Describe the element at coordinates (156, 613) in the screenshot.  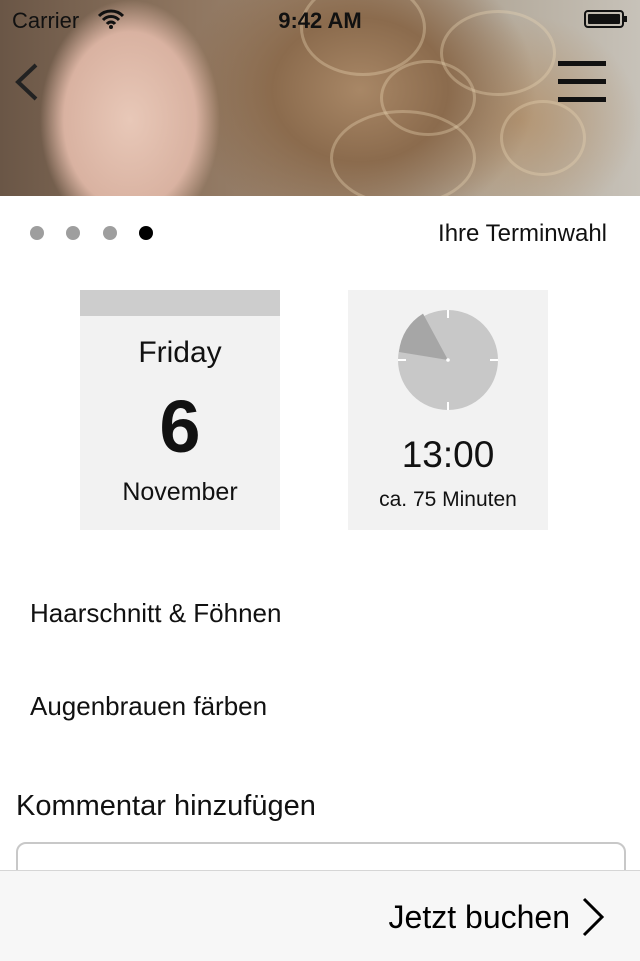
I see `service-item: Haarschnitt & Föhnen` at that location.